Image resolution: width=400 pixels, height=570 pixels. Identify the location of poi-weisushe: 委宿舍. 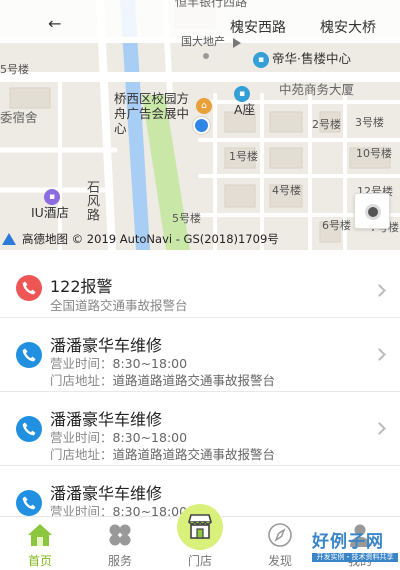
(19, 117).